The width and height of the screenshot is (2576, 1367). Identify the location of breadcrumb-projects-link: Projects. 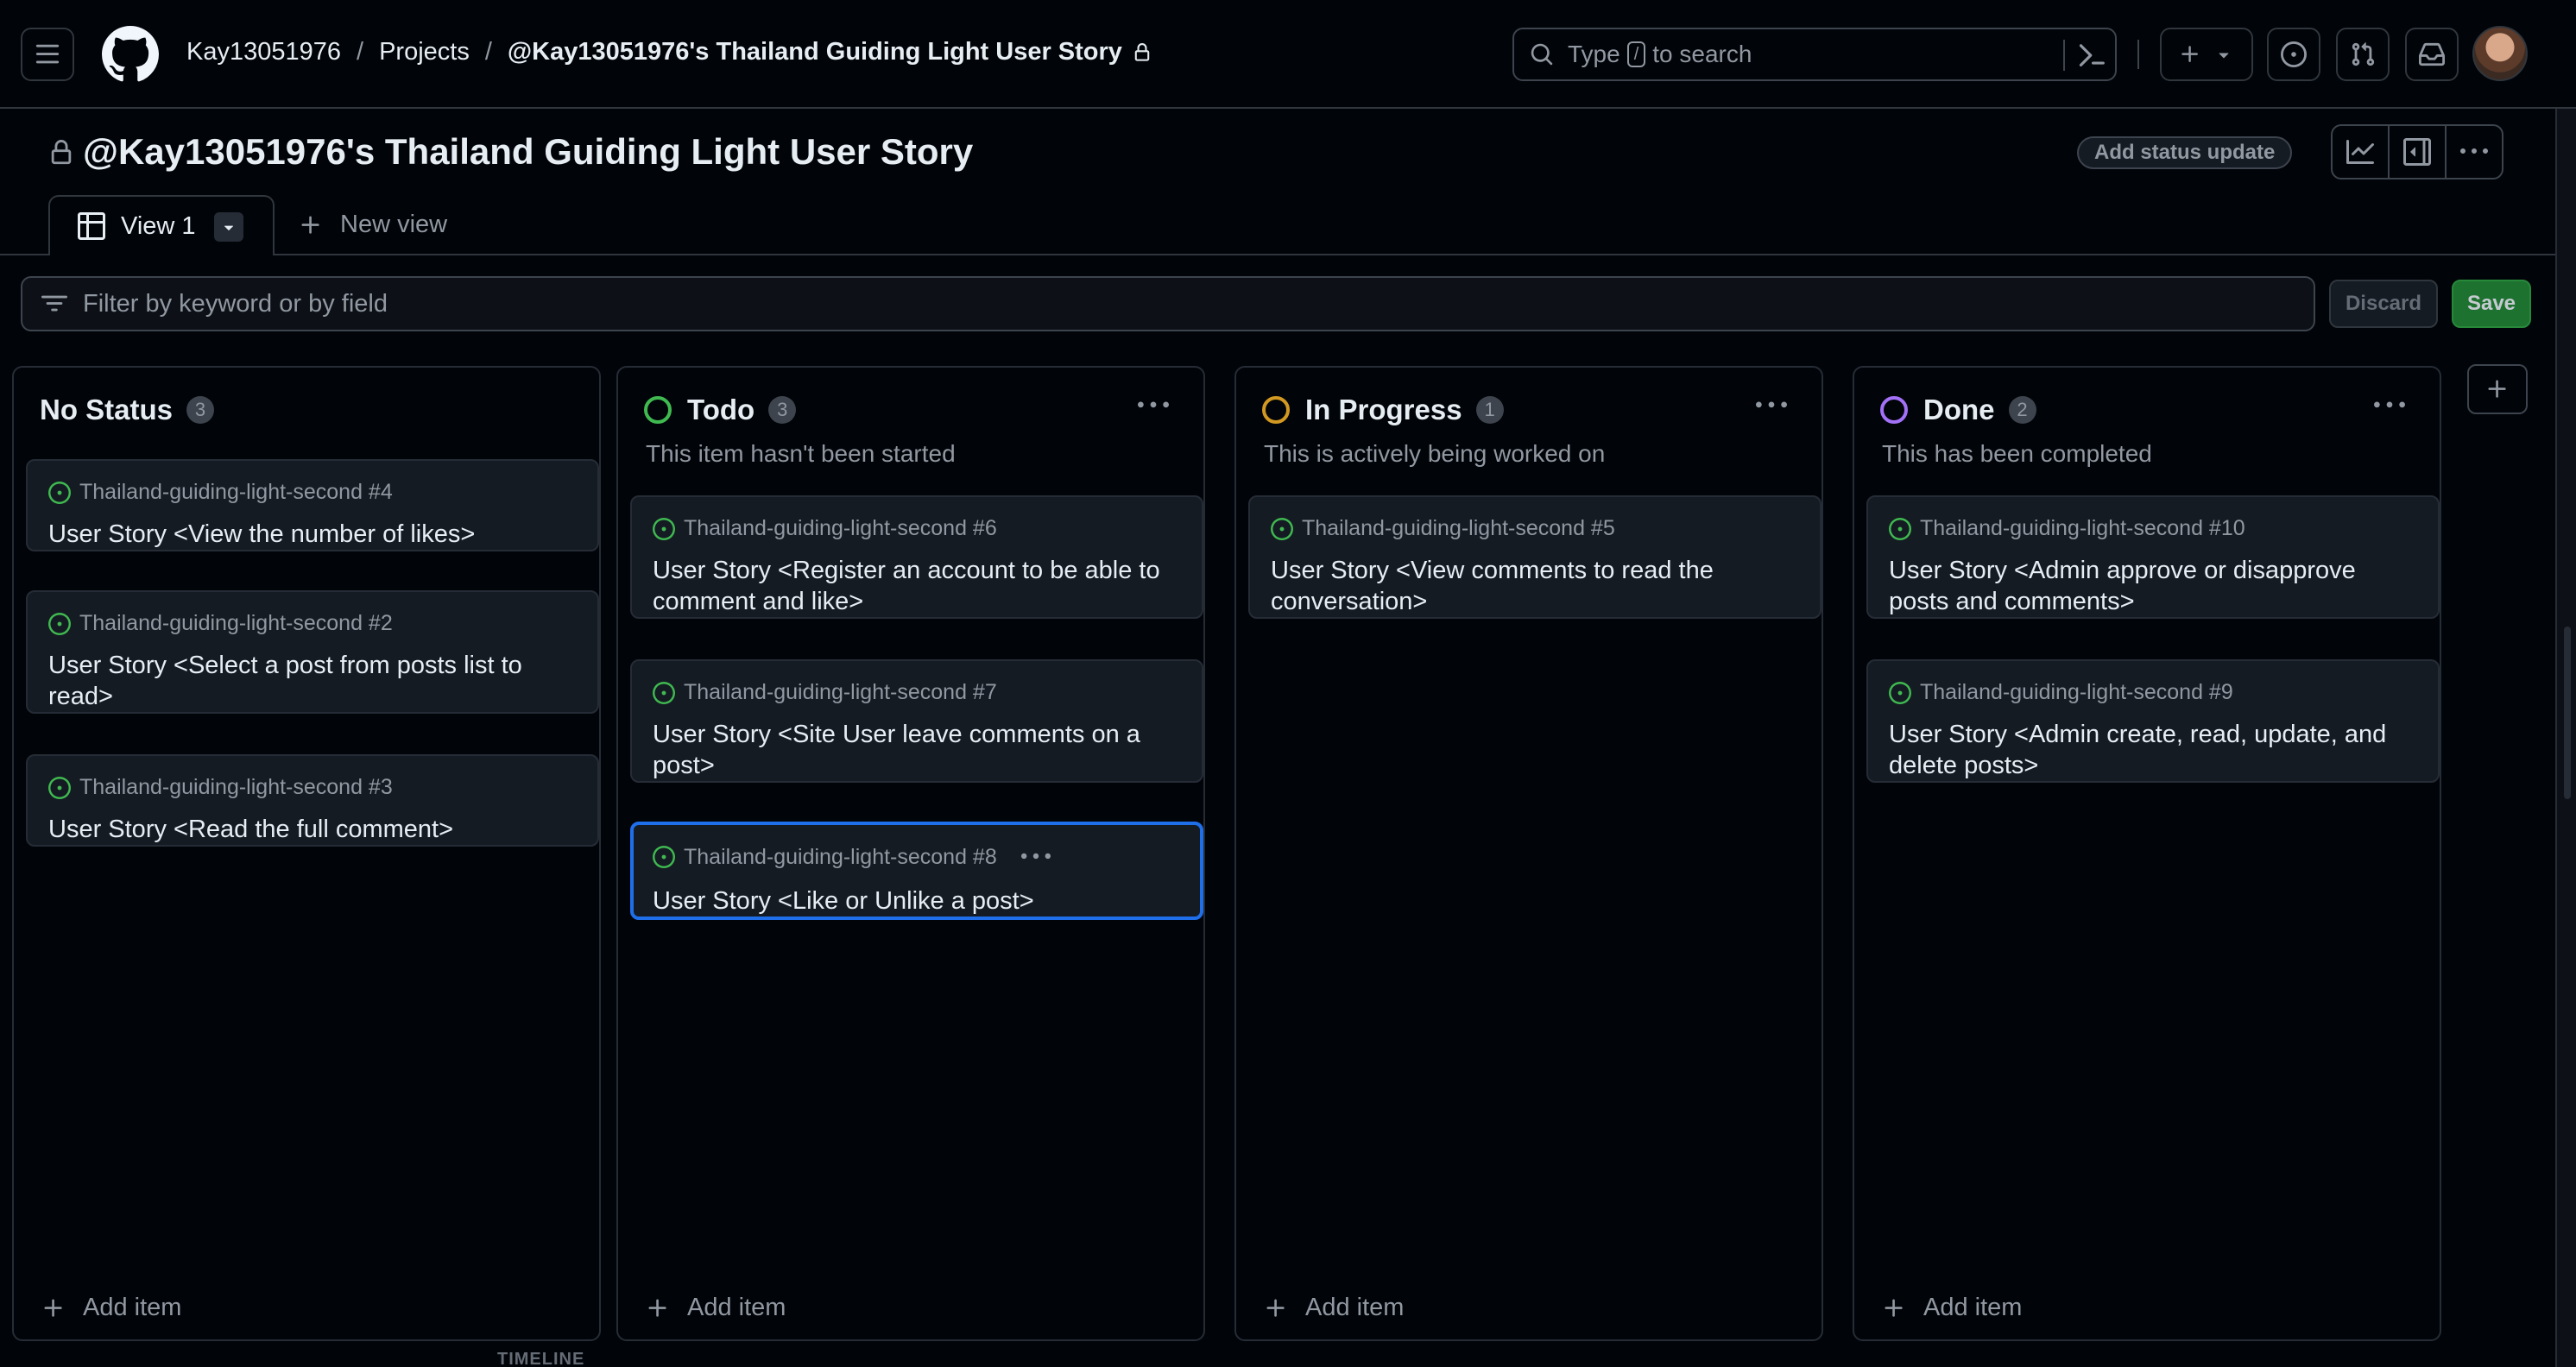
(424, 52).